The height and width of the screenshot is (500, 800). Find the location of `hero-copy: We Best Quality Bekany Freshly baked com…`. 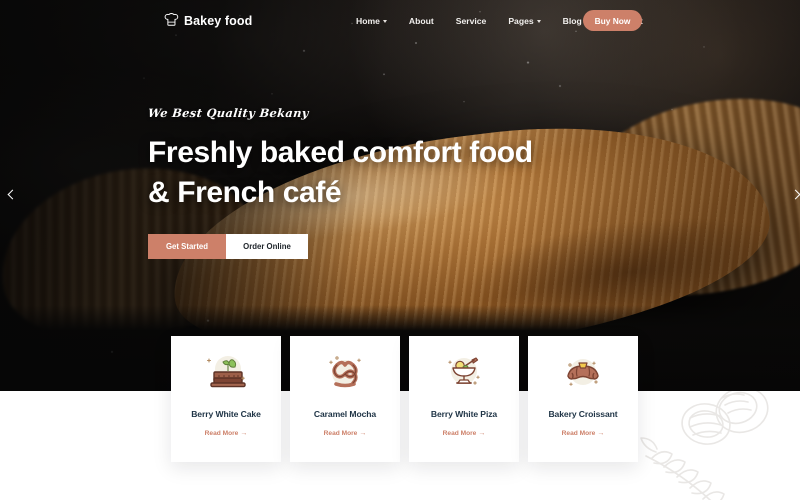

hero-copy: We Best Quality Bekany Freshly baked com… is located at coordinates (362, 158).